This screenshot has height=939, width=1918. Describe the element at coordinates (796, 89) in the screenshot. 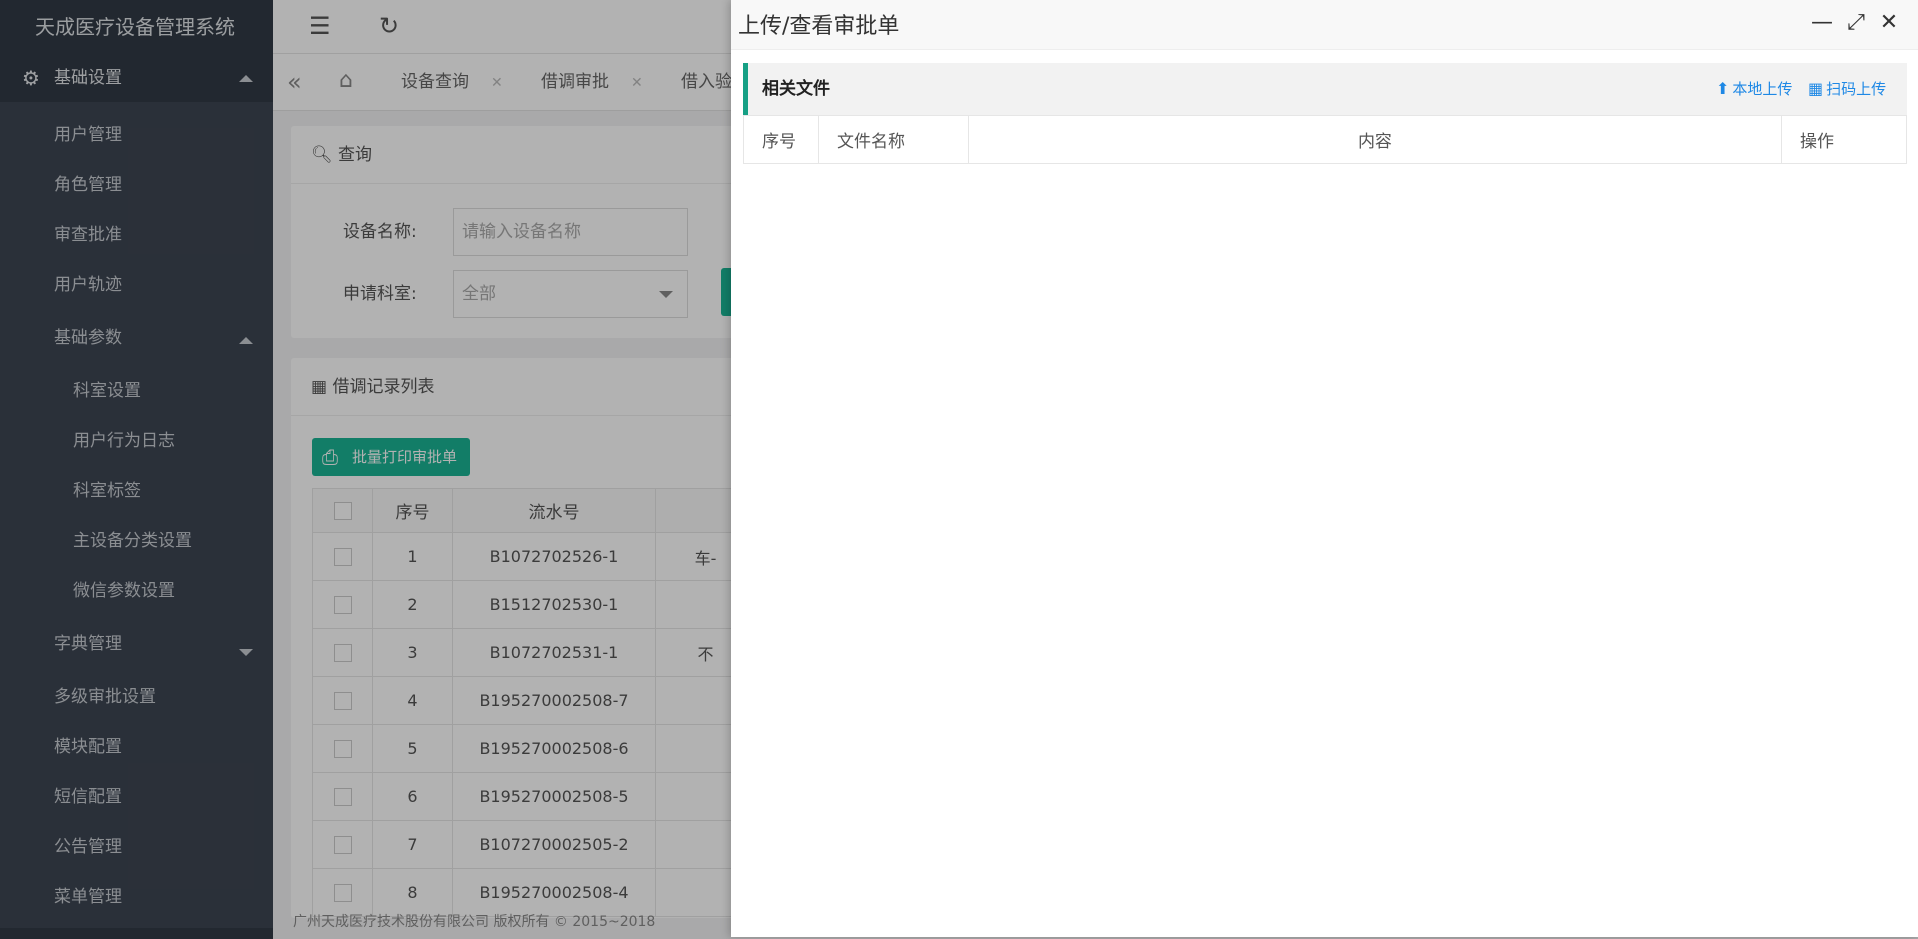

I see `panel-title: 相关文件` at that location.